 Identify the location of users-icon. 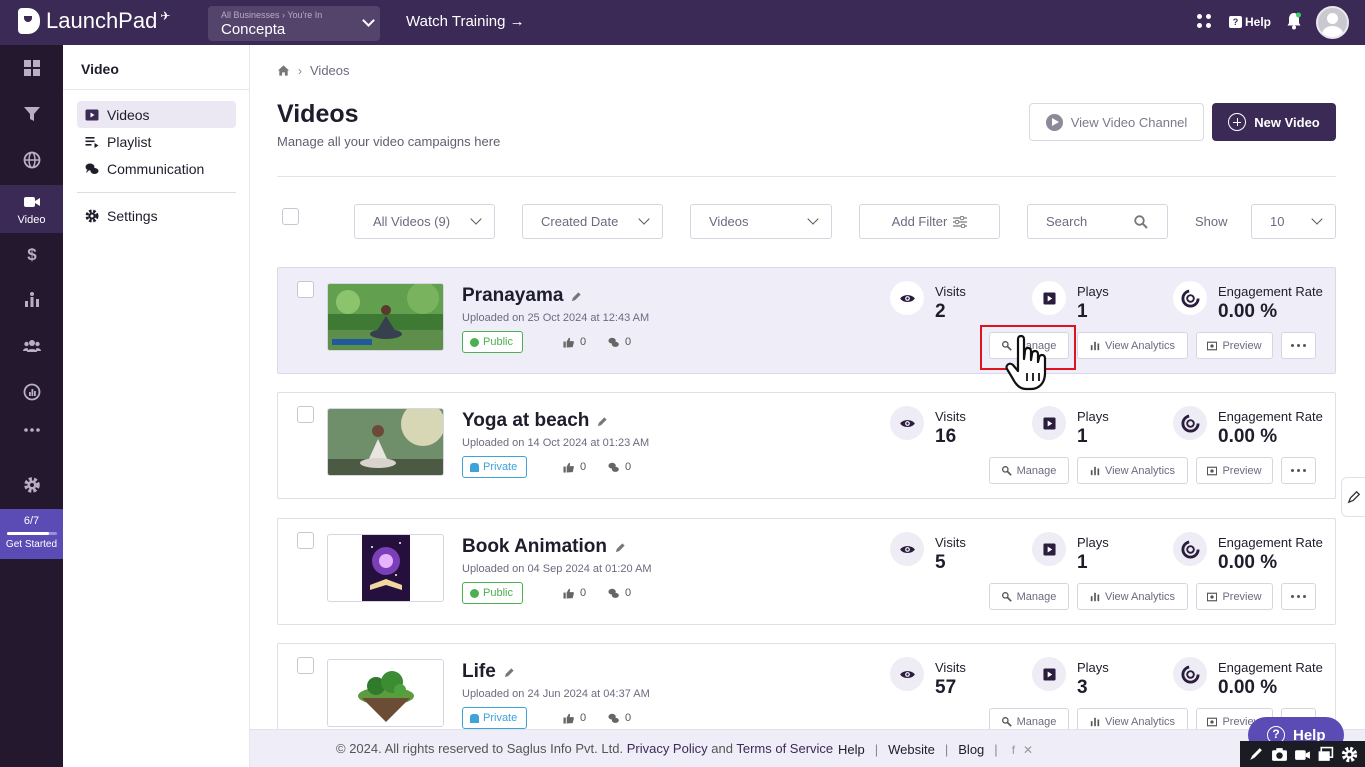
(31, 346).